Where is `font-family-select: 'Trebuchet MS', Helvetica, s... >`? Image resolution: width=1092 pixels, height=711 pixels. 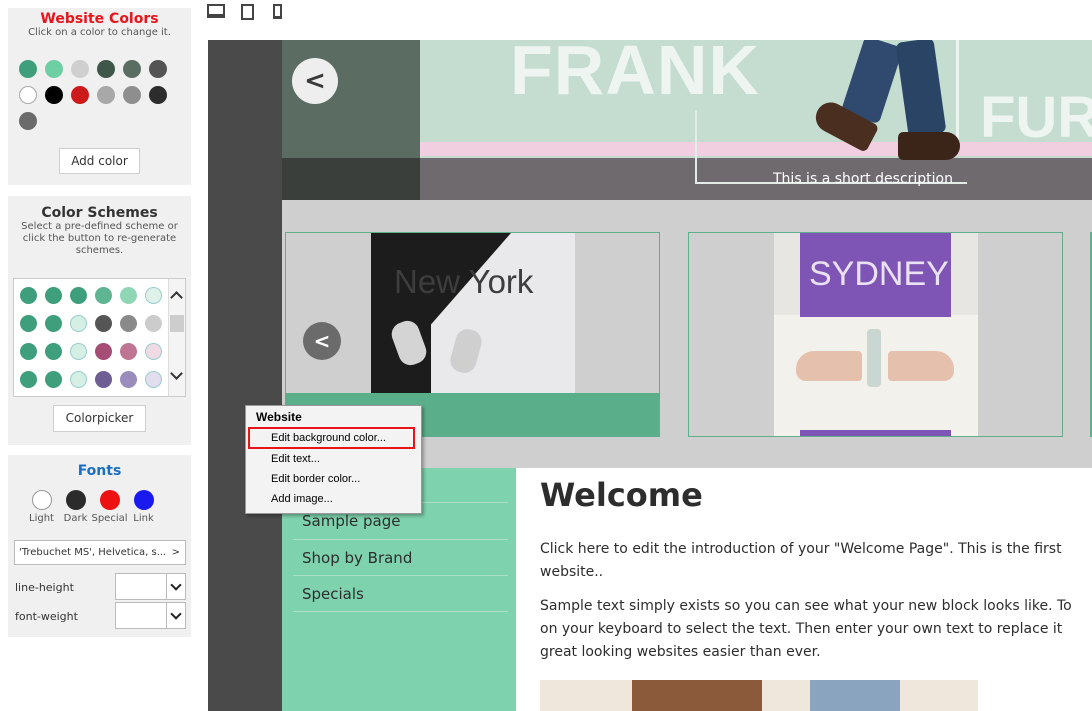
font-family-select: 'Trebuchet MS', Helvetica, s... > is located at coordinates (100, 552).